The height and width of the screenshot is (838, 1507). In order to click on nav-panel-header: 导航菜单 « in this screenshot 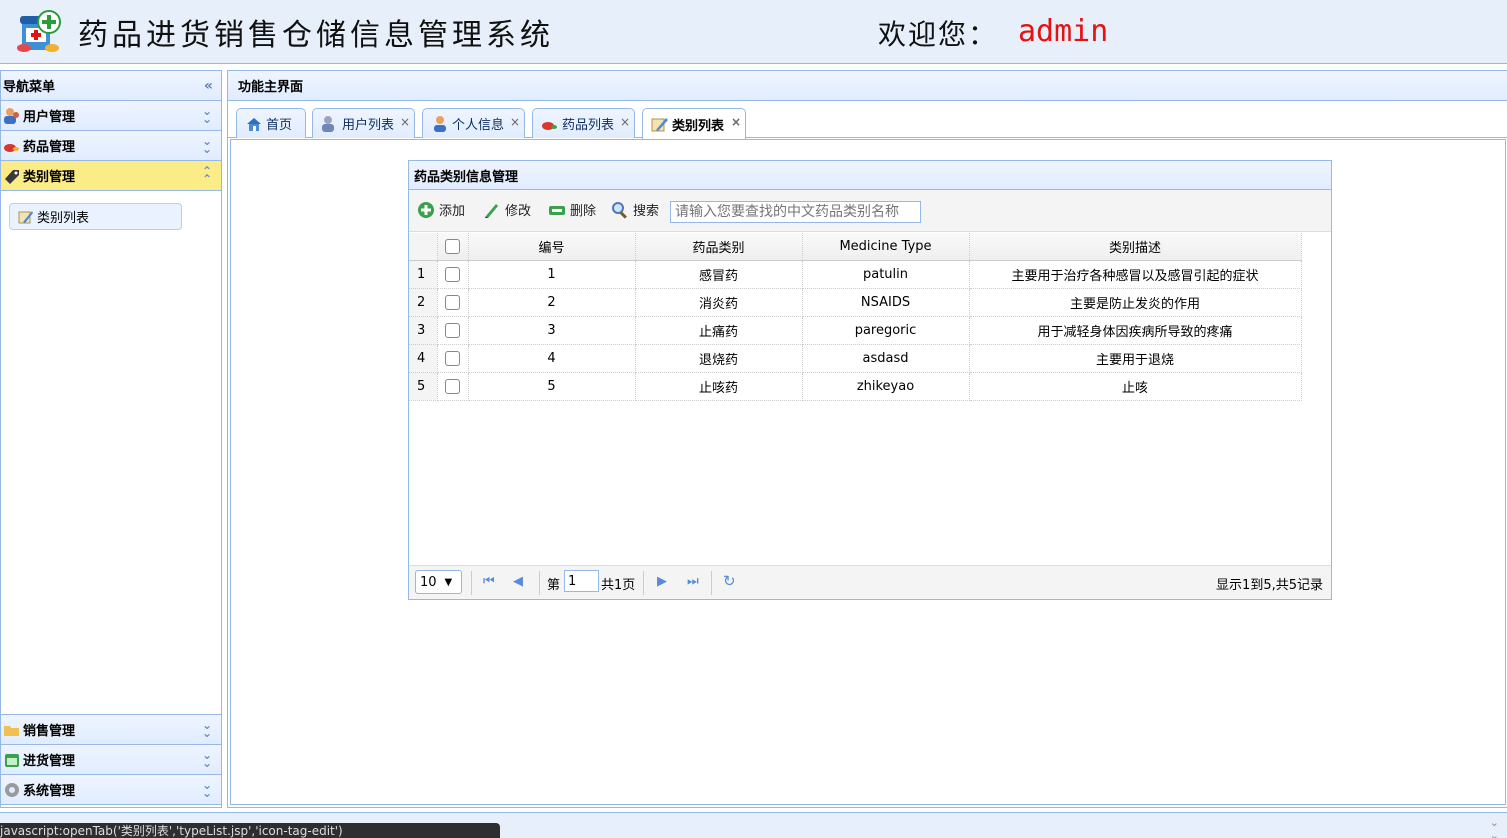, I will do `click(111, 86)`.